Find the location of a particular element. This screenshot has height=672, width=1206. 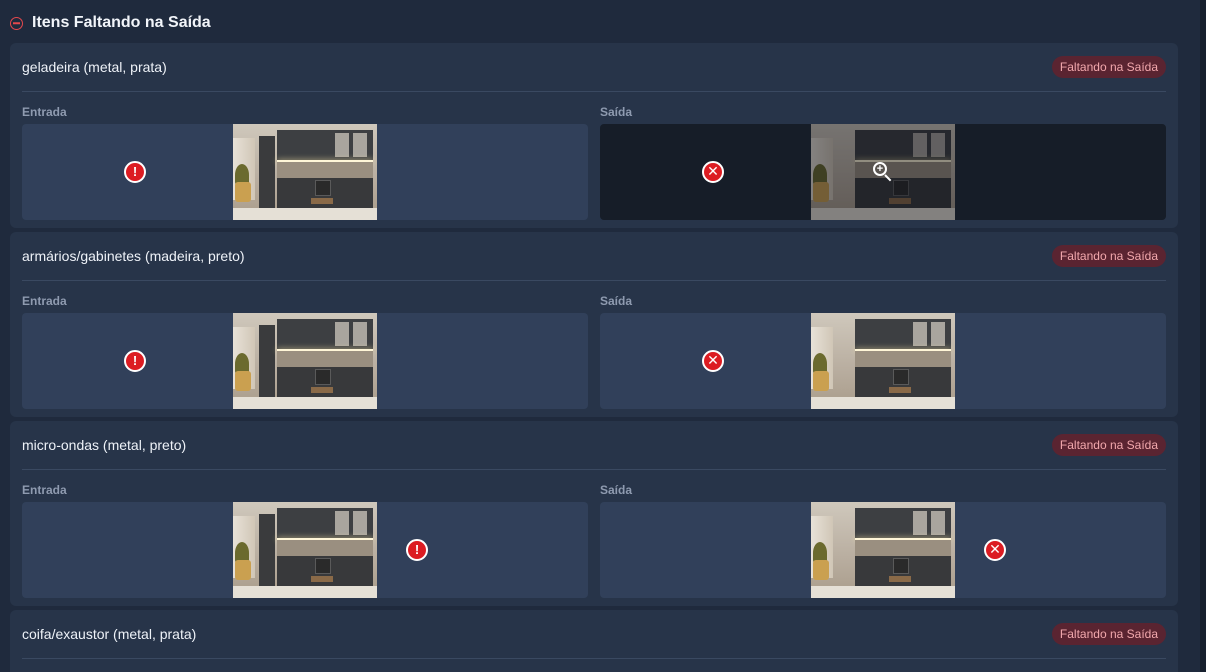

zoom-in-icon: + is located at coordinates (883, 172).